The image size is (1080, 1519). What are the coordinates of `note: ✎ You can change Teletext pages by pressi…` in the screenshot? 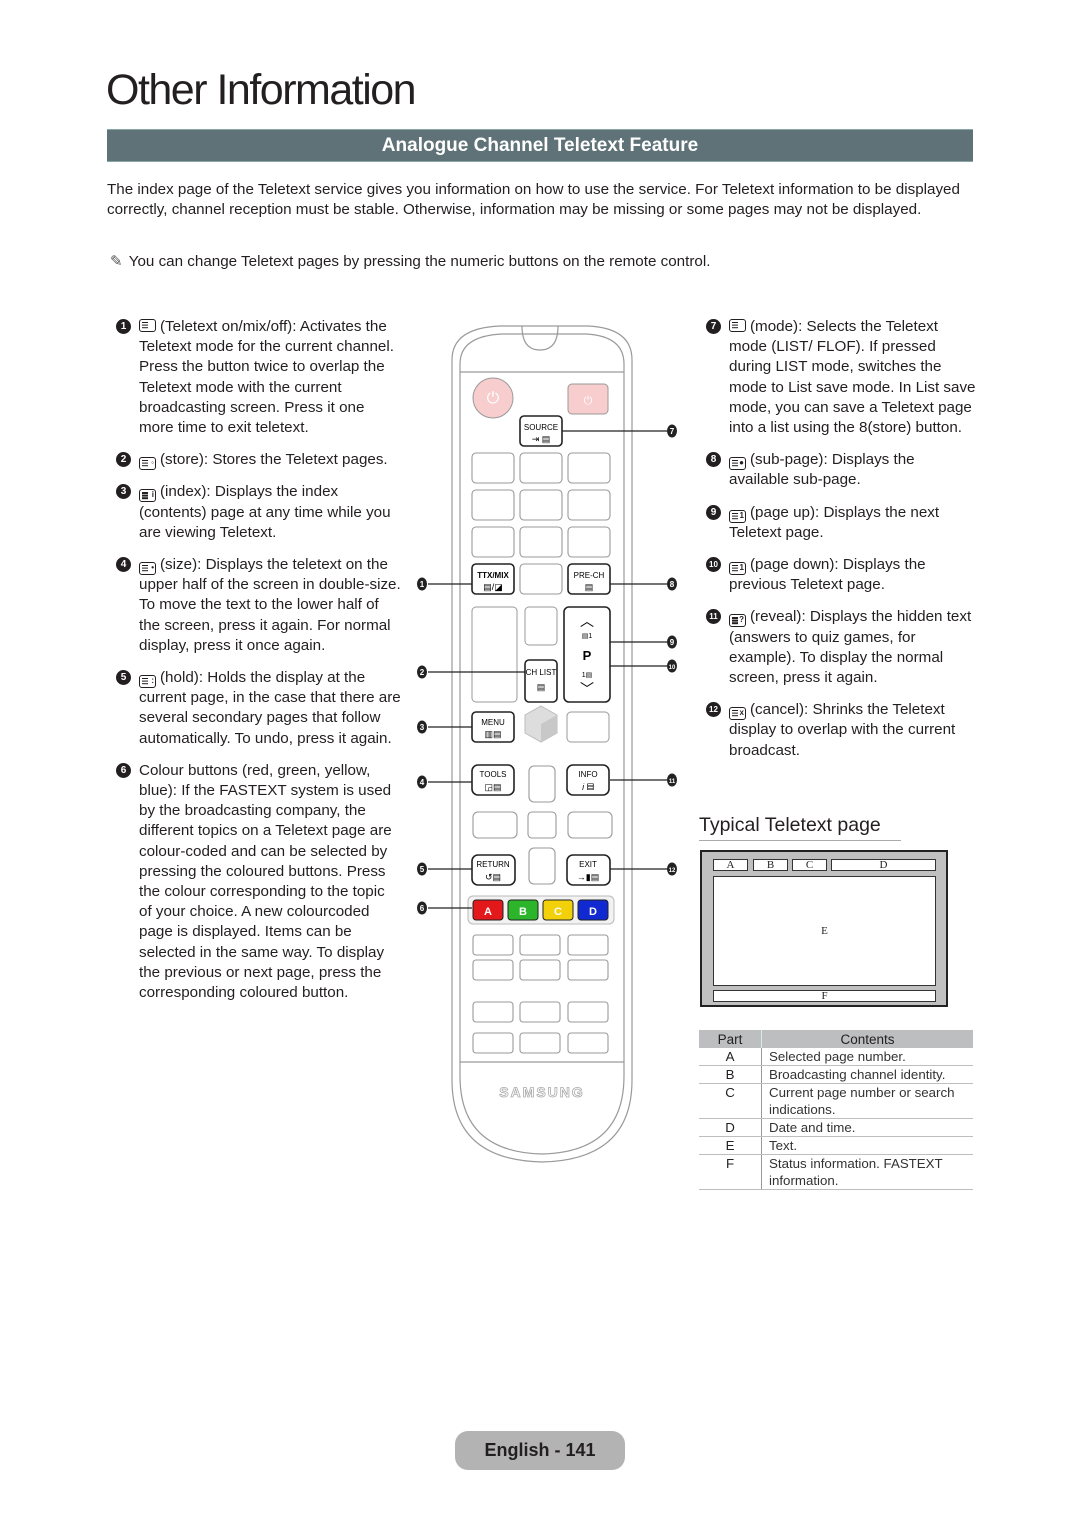 It's located at (540, 262).